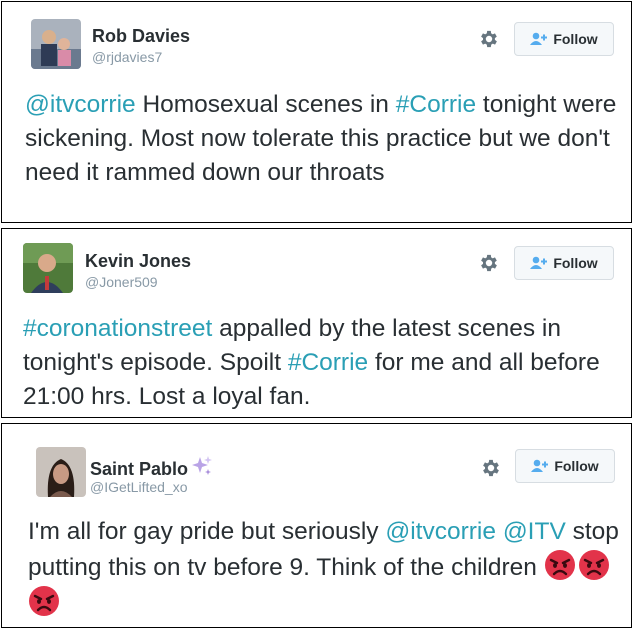 The width and height of the screenshot is (635, 630). I want to click on mention-link: @ITV, so click(534, 531).